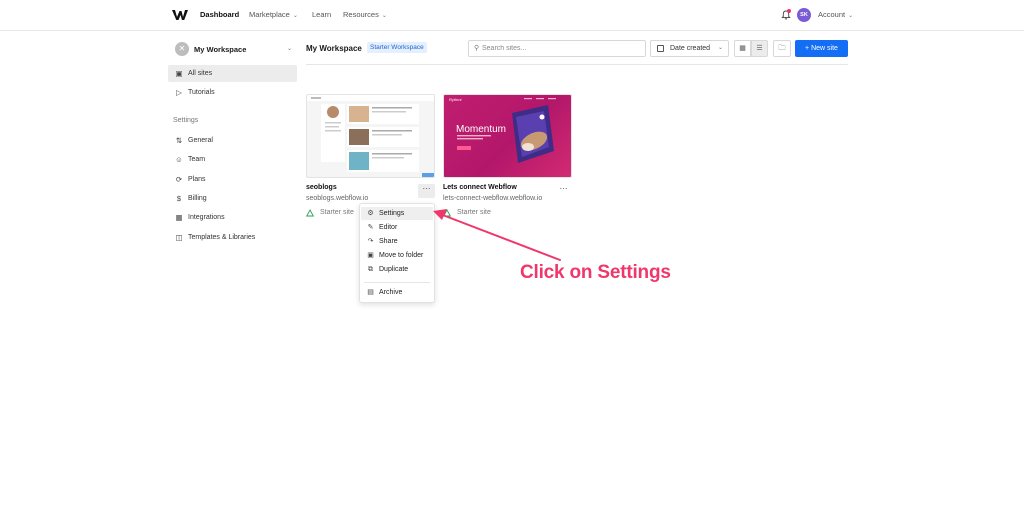 The width and height of the screenshot is (1024, 512). Describe the element at coordinates (232, 179) in the screenshot. I see `sidebar-item-plans: ⟳ Plans` at that location.